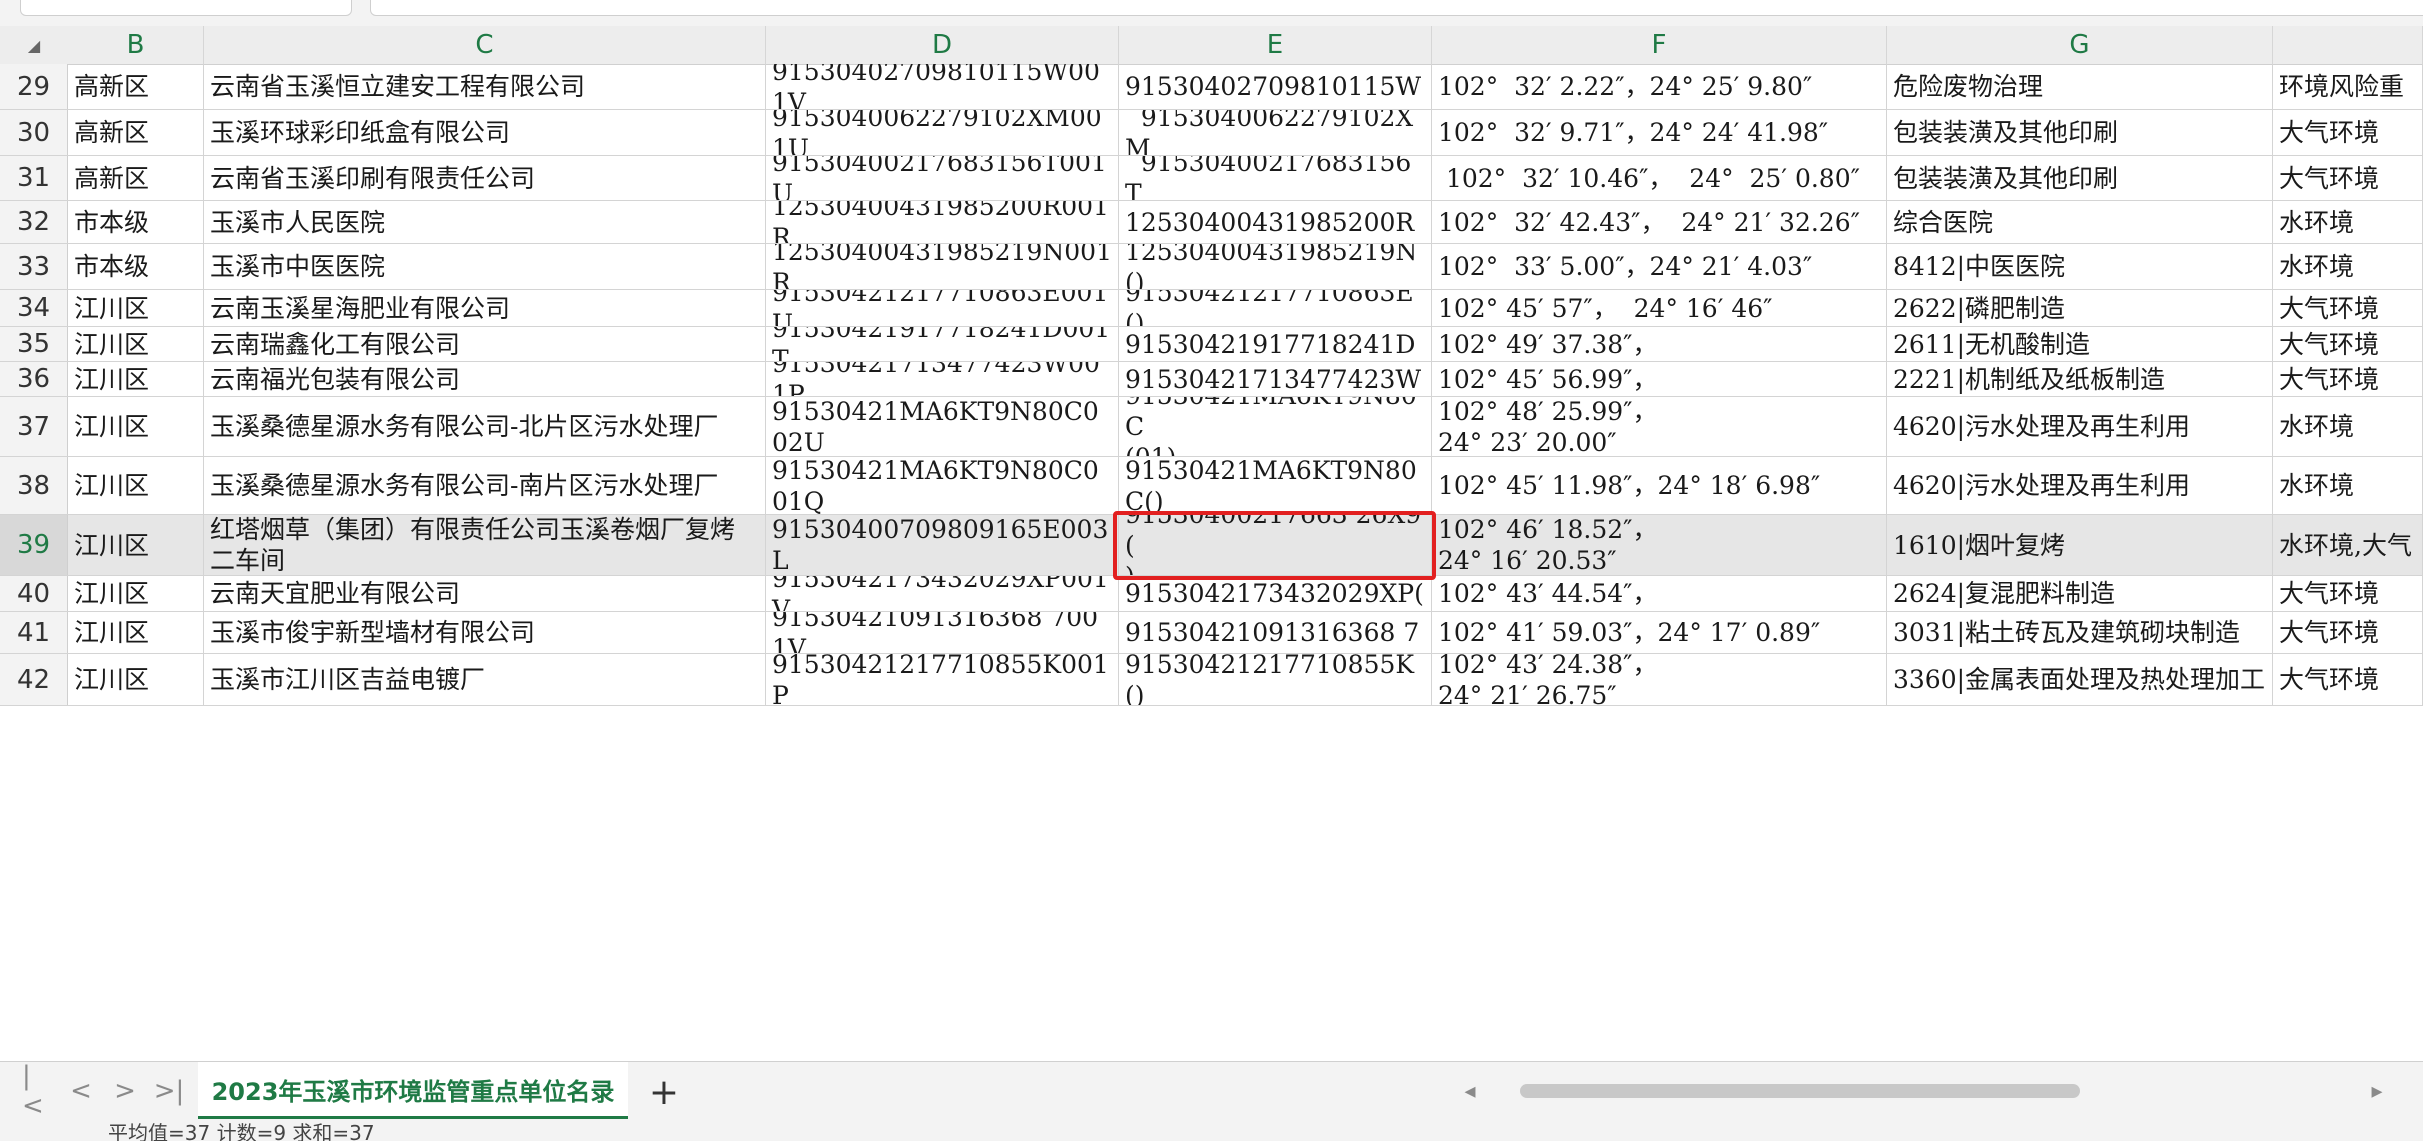 The image size is (2423, 1141). I want to click on table-cell: 91530421917718241D( ), so click(1275, 344).